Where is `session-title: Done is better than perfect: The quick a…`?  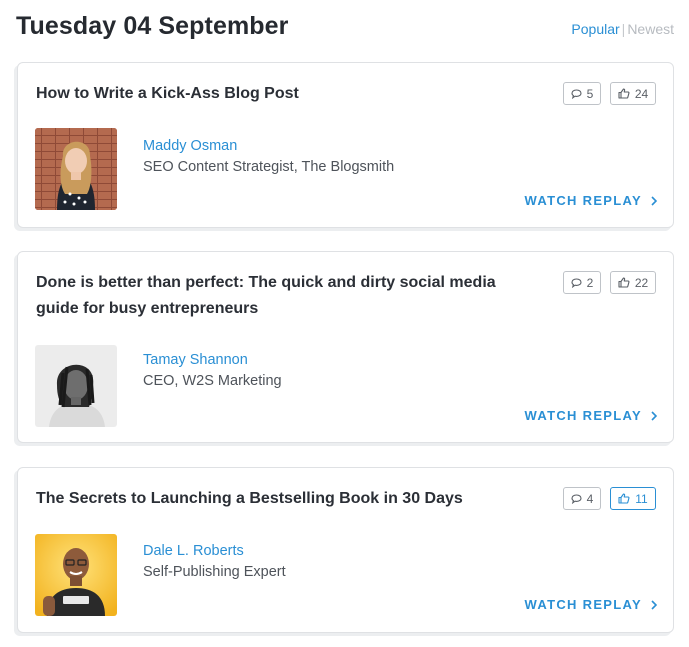
session-title: Done is better than perfect: The quick a… is located at coordinates (266, 296).